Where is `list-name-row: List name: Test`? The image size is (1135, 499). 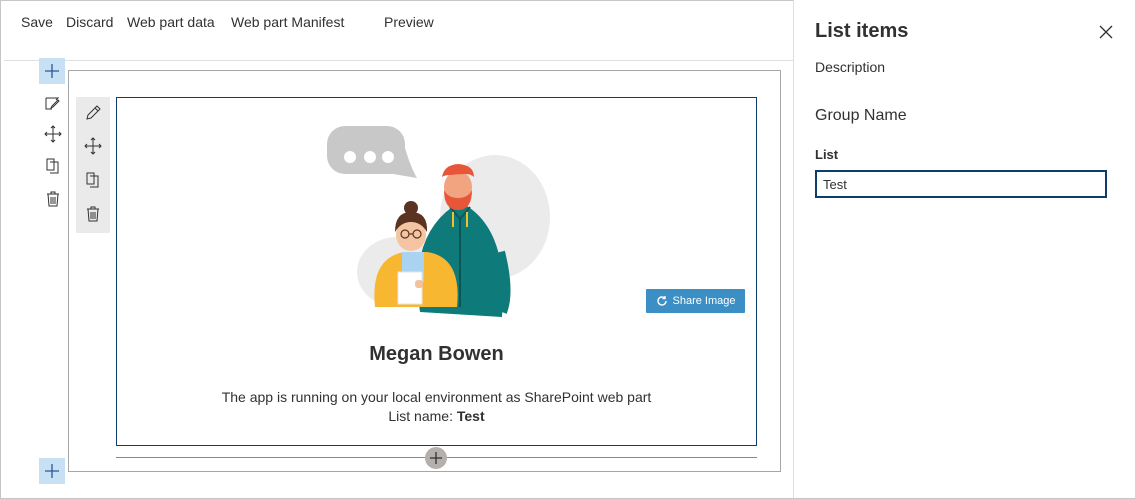 list-name-row: List name: Test is located at coordinates (436, 416).